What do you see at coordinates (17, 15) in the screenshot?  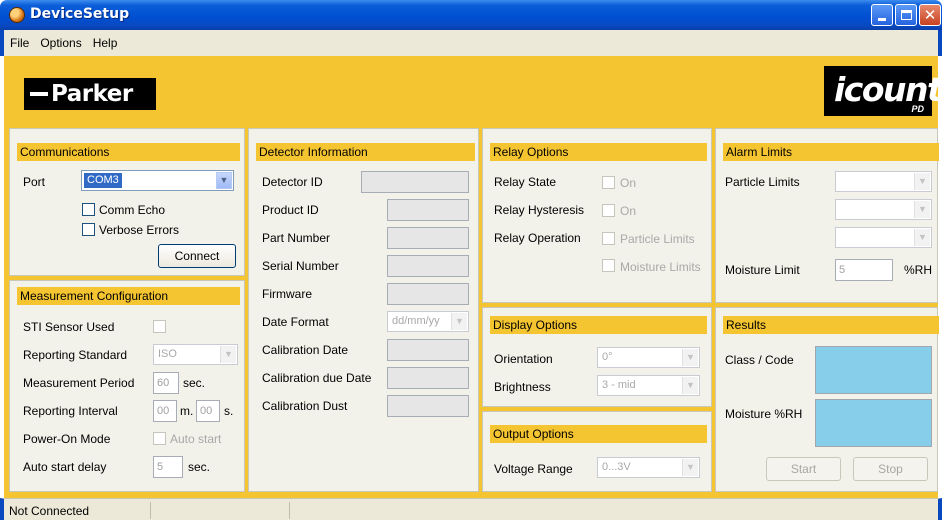 I see `app-icon` at bounding box center [17, 15].